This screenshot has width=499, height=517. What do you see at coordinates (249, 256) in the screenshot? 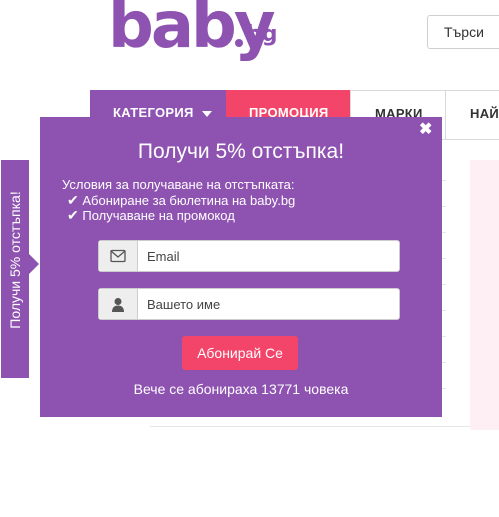
I see `email-field: Email` at bounding box center [249, 256].